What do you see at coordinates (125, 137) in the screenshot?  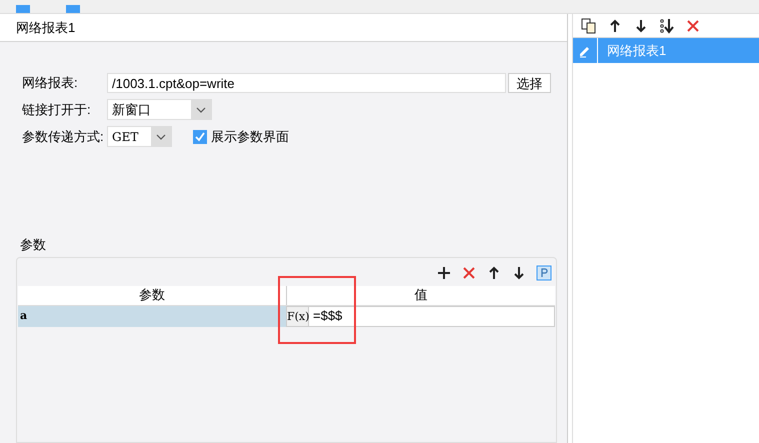 I see `dropdown-value: GET` at bounding box center [125, 137].